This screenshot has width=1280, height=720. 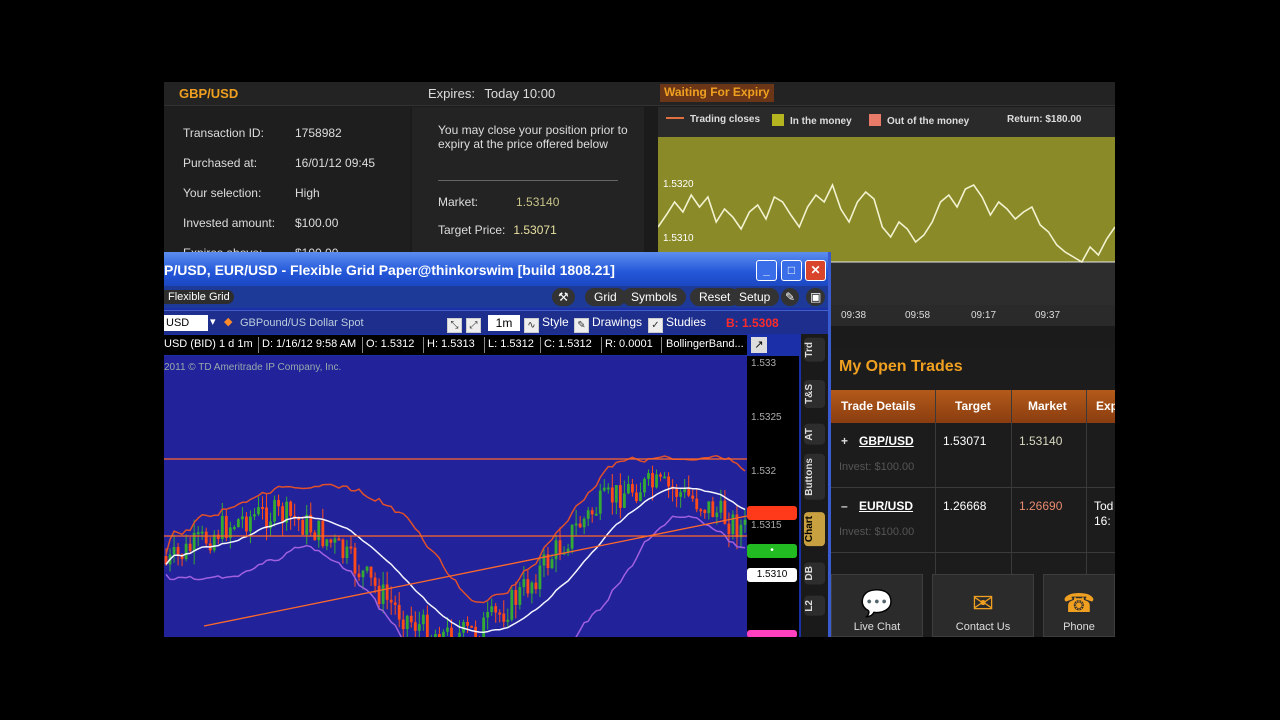 I want to click on trade-pair-link: – EUR/USD, so click(x=877, y=506).